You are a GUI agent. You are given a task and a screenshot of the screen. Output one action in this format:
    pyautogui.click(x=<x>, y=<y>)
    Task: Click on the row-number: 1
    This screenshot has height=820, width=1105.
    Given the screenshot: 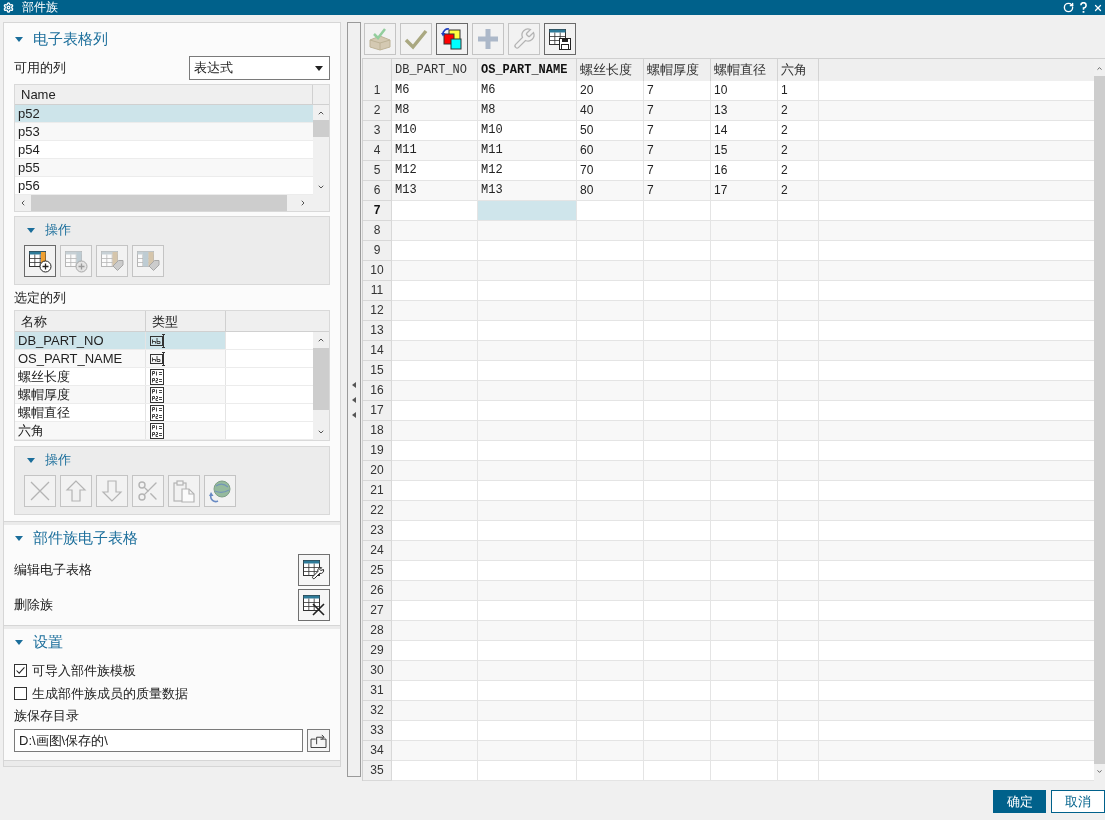 What is the action you would take?
    pyautogui.click(x=377, y=91)
    